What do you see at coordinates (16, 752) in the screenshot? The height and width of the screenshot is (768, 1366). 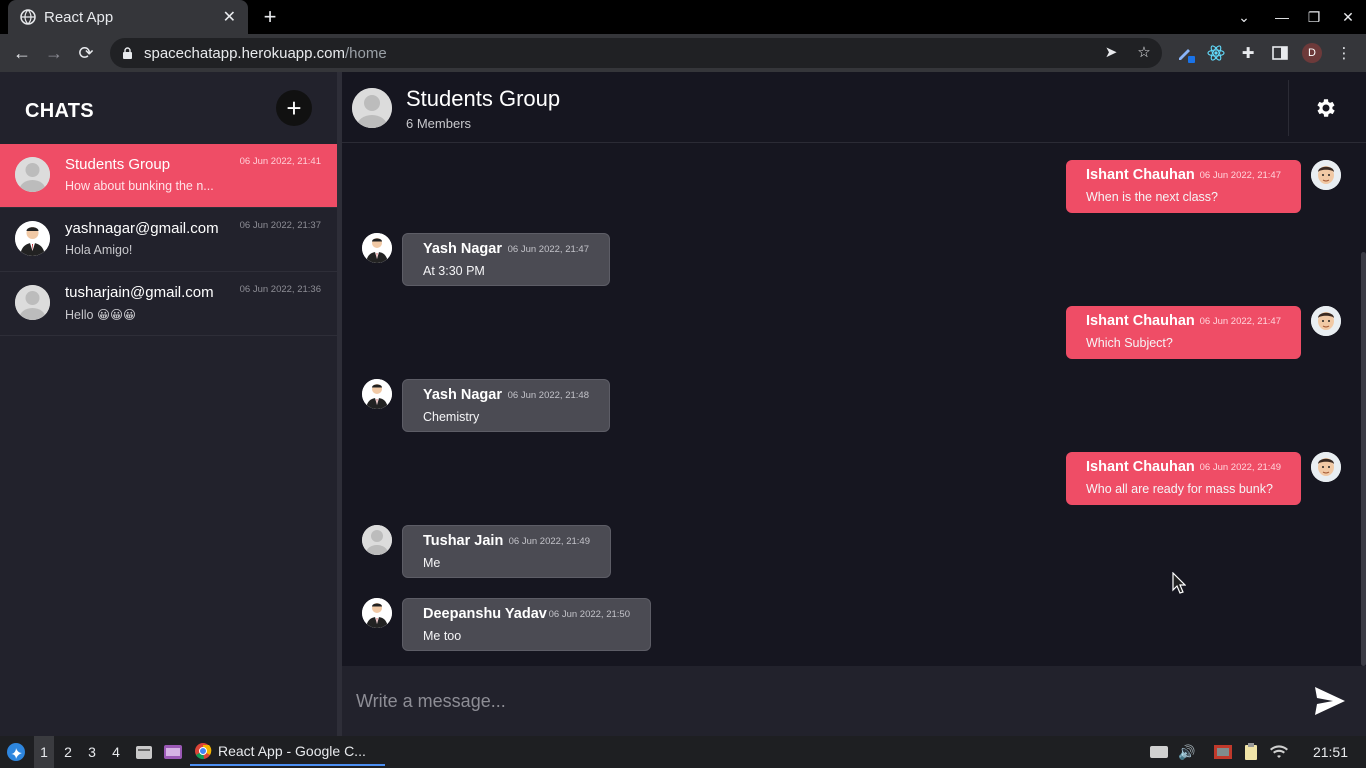 I see `start-menu-icon` at bounding box center [16, 752].